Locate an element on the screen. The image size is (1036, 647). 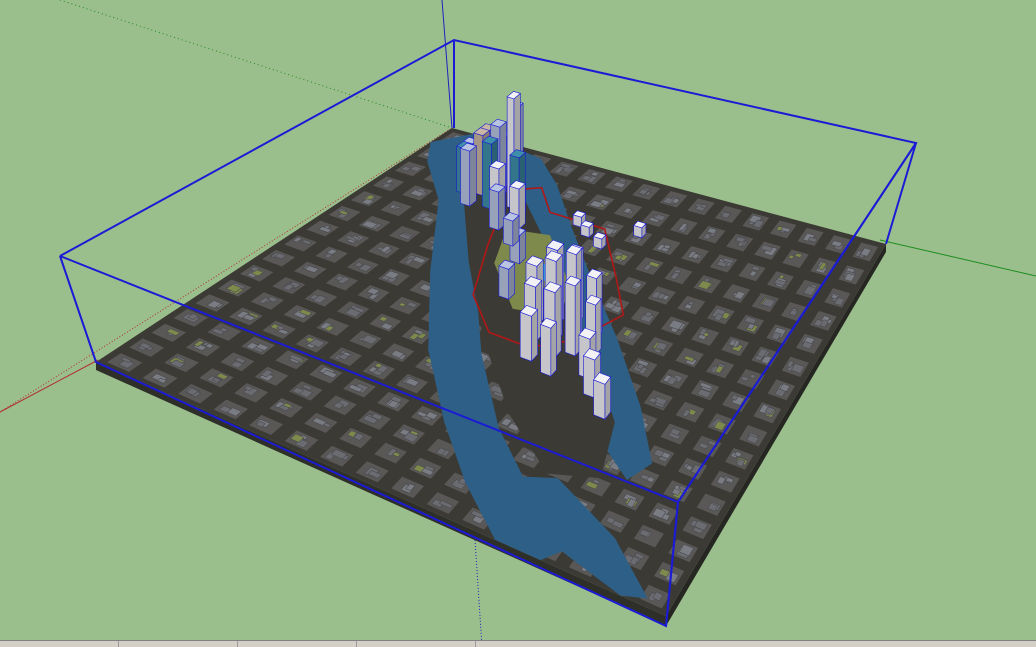
green-axis-solid is located at coordinates (957, 258).